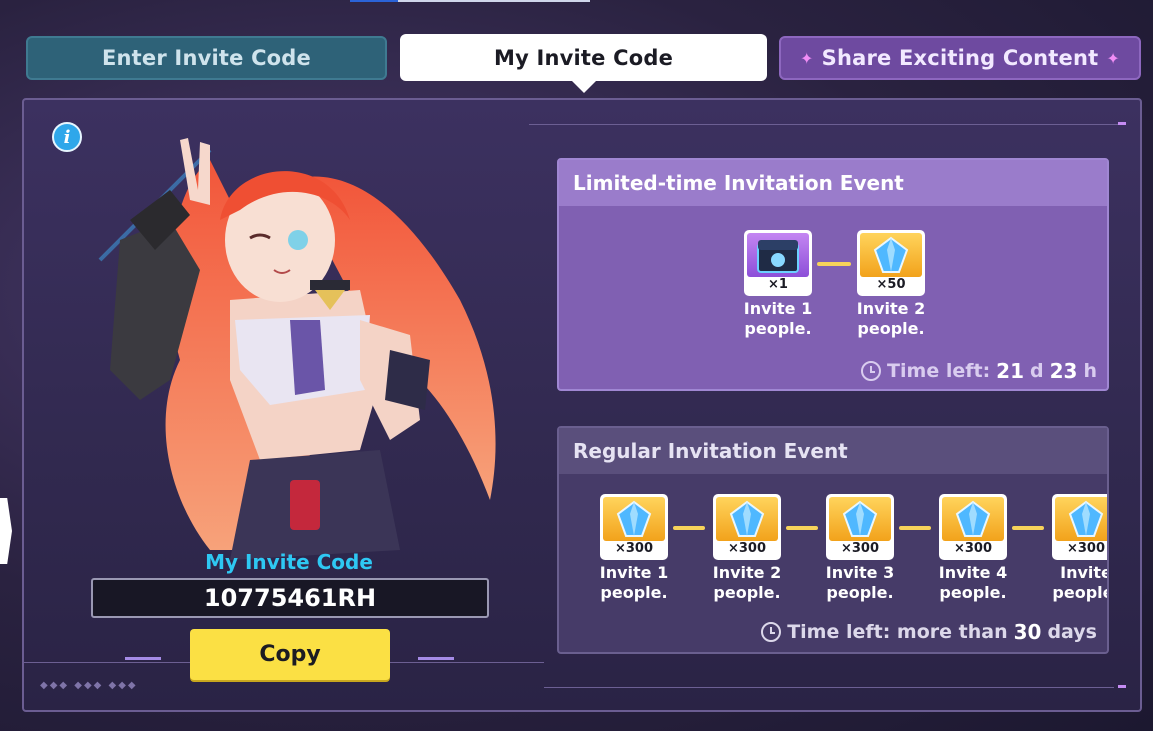 The height and width of the screenshot is (731, 1153). I want to click on reward-item: ×300 Invite 4 people., so click(973, 548).